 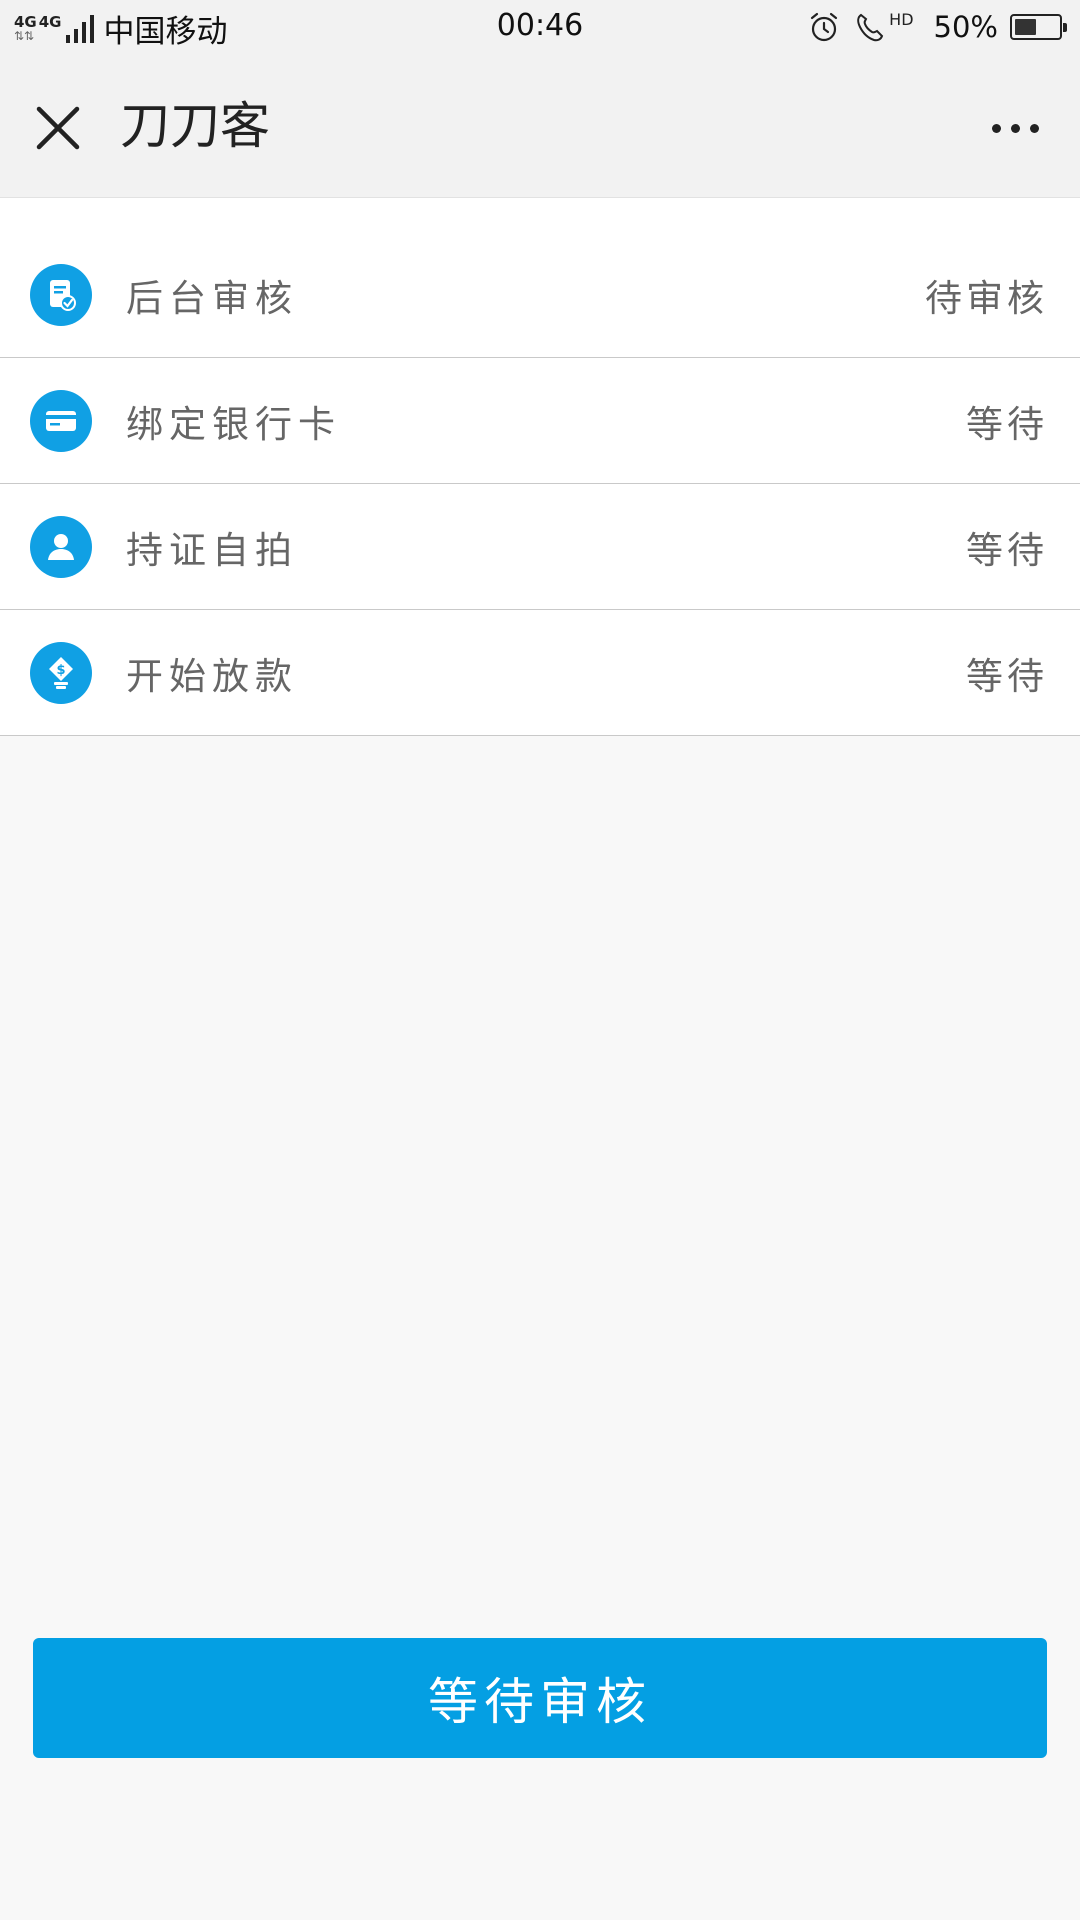 I want to click on phone-call-icon, so click(x=870, y=27).